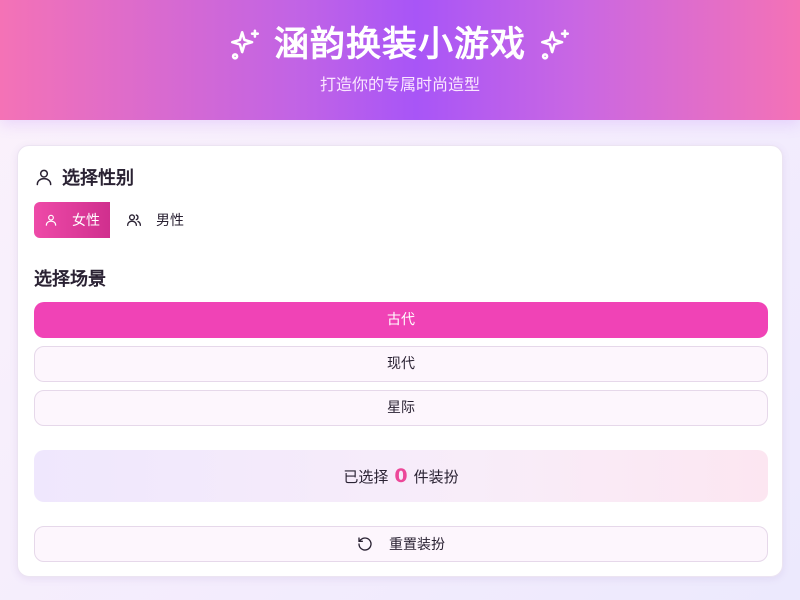  I want to click on users-icon, so click(134, 220).